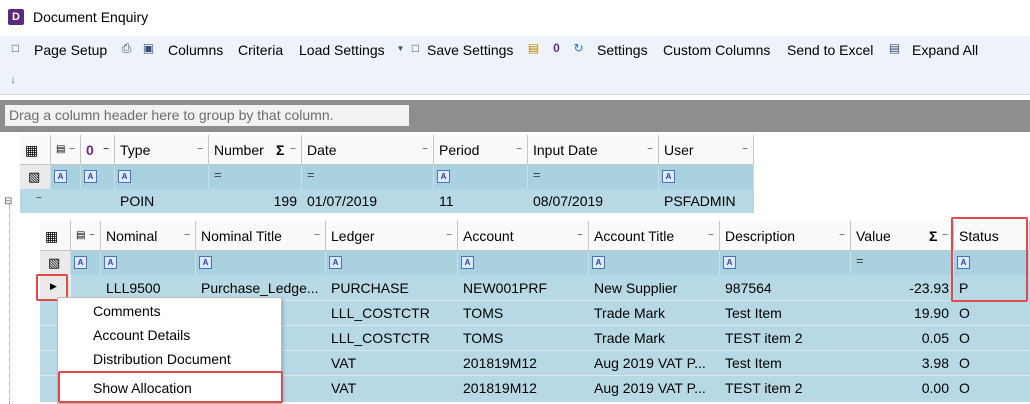 The width and height of the screenshot is (1030, 404). What do you see at coordinates (764, 388) in the screenshot?
I see `cell-description: TEST item 2` at bounding box center [764, 388].